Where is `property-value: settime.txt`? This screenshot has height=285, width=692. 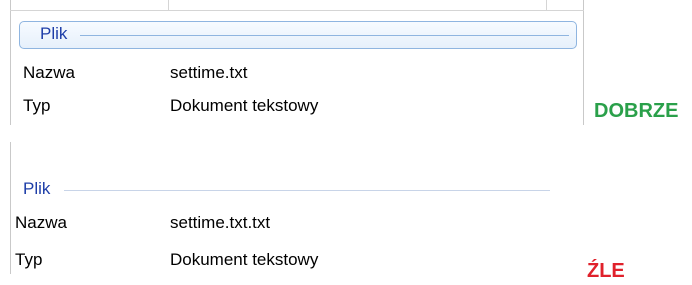 property-value: settime.txt is located at coordinates (209, 72).